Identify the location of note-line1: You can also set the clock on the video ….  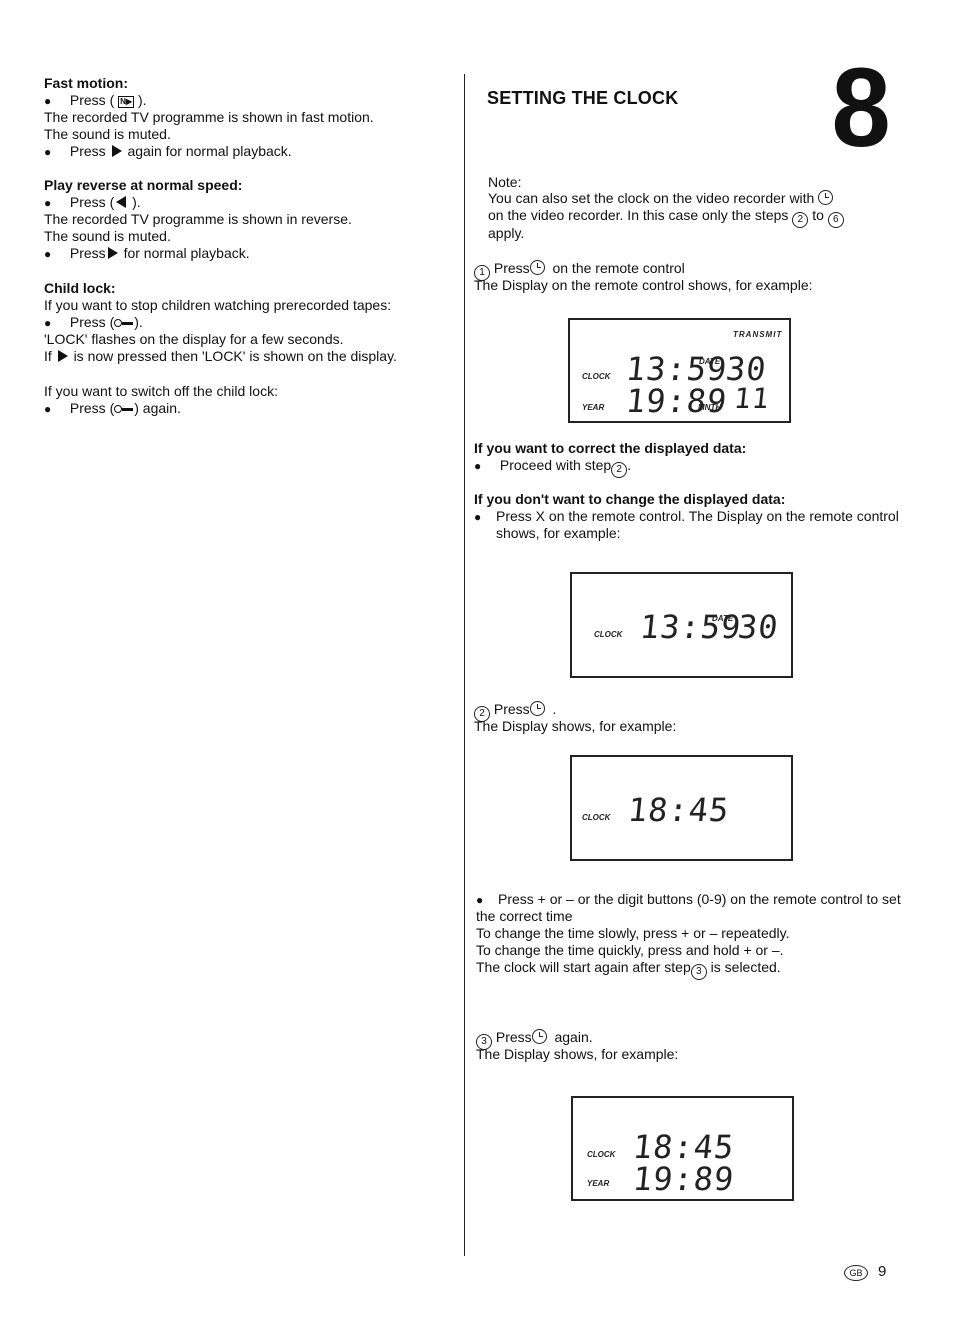
(661, 198).